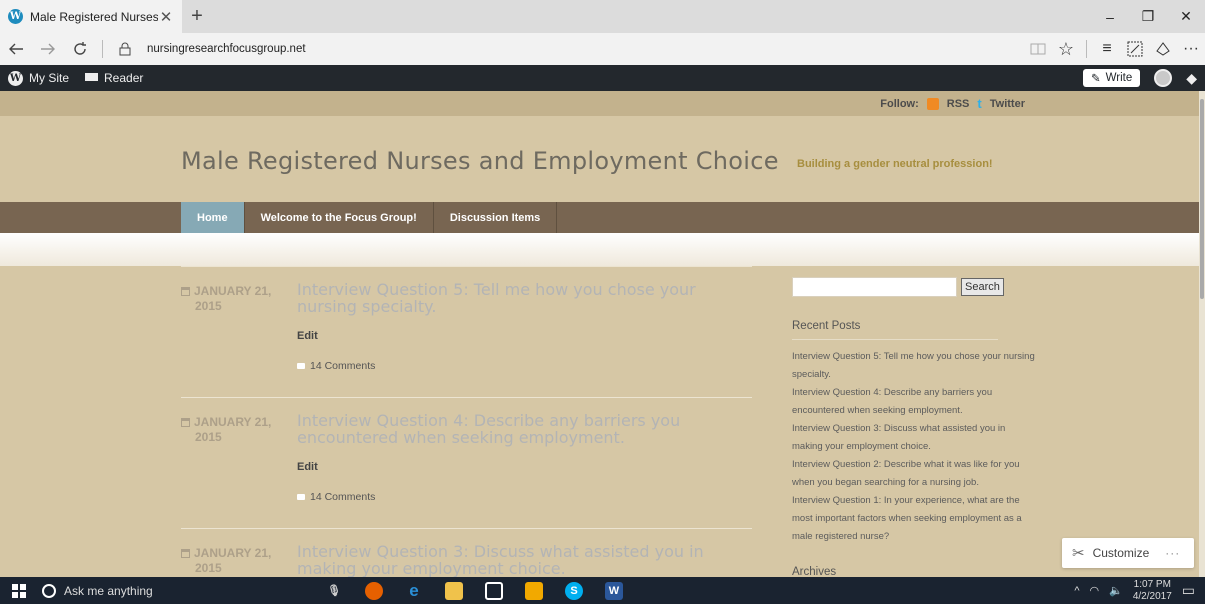 The image size is (1205, 604). What do you see at coordinates (874, 287) in the screenshot?
I see `search-input` at bounding box center [874, 287].